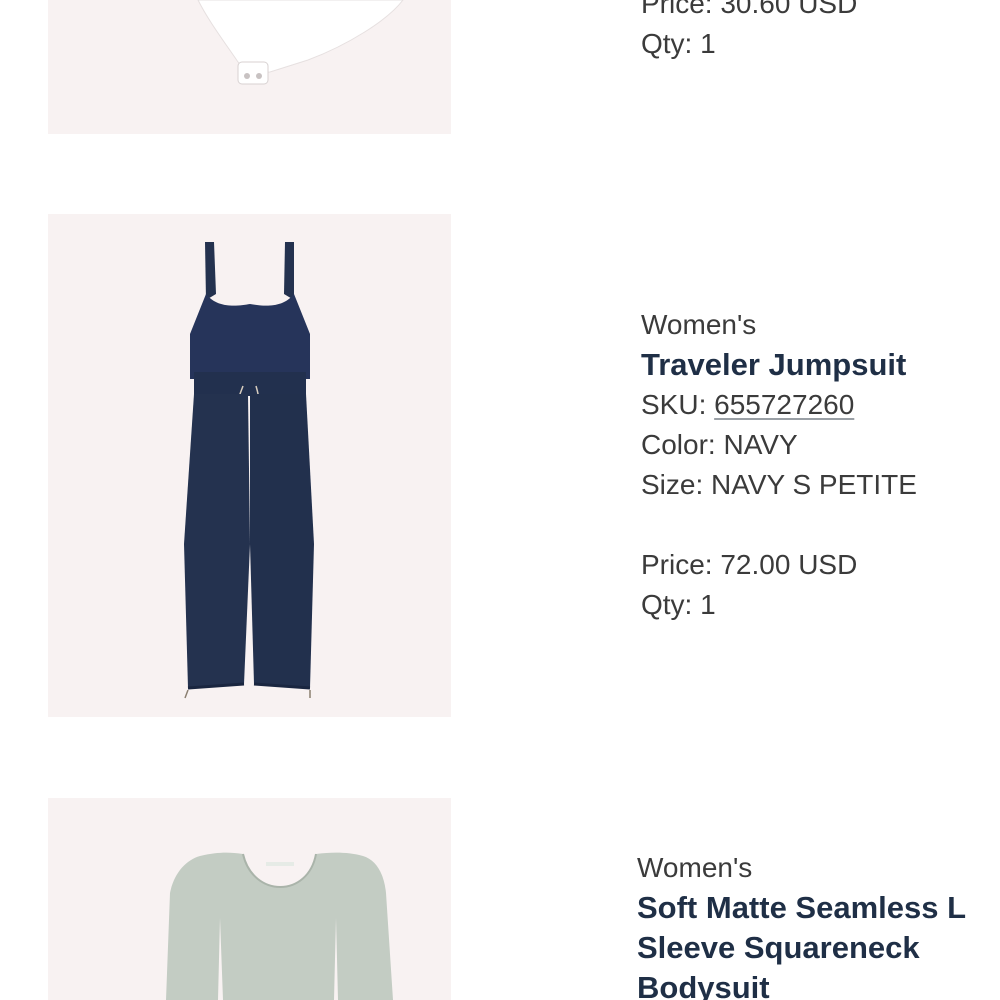 Image resolution: width=1000 pixels, height=1000 pixels. What do you see at coordinates (719, 444) in the screenshot?
I see `item-color: Color: NAVY` at bounding box center [719, 444].